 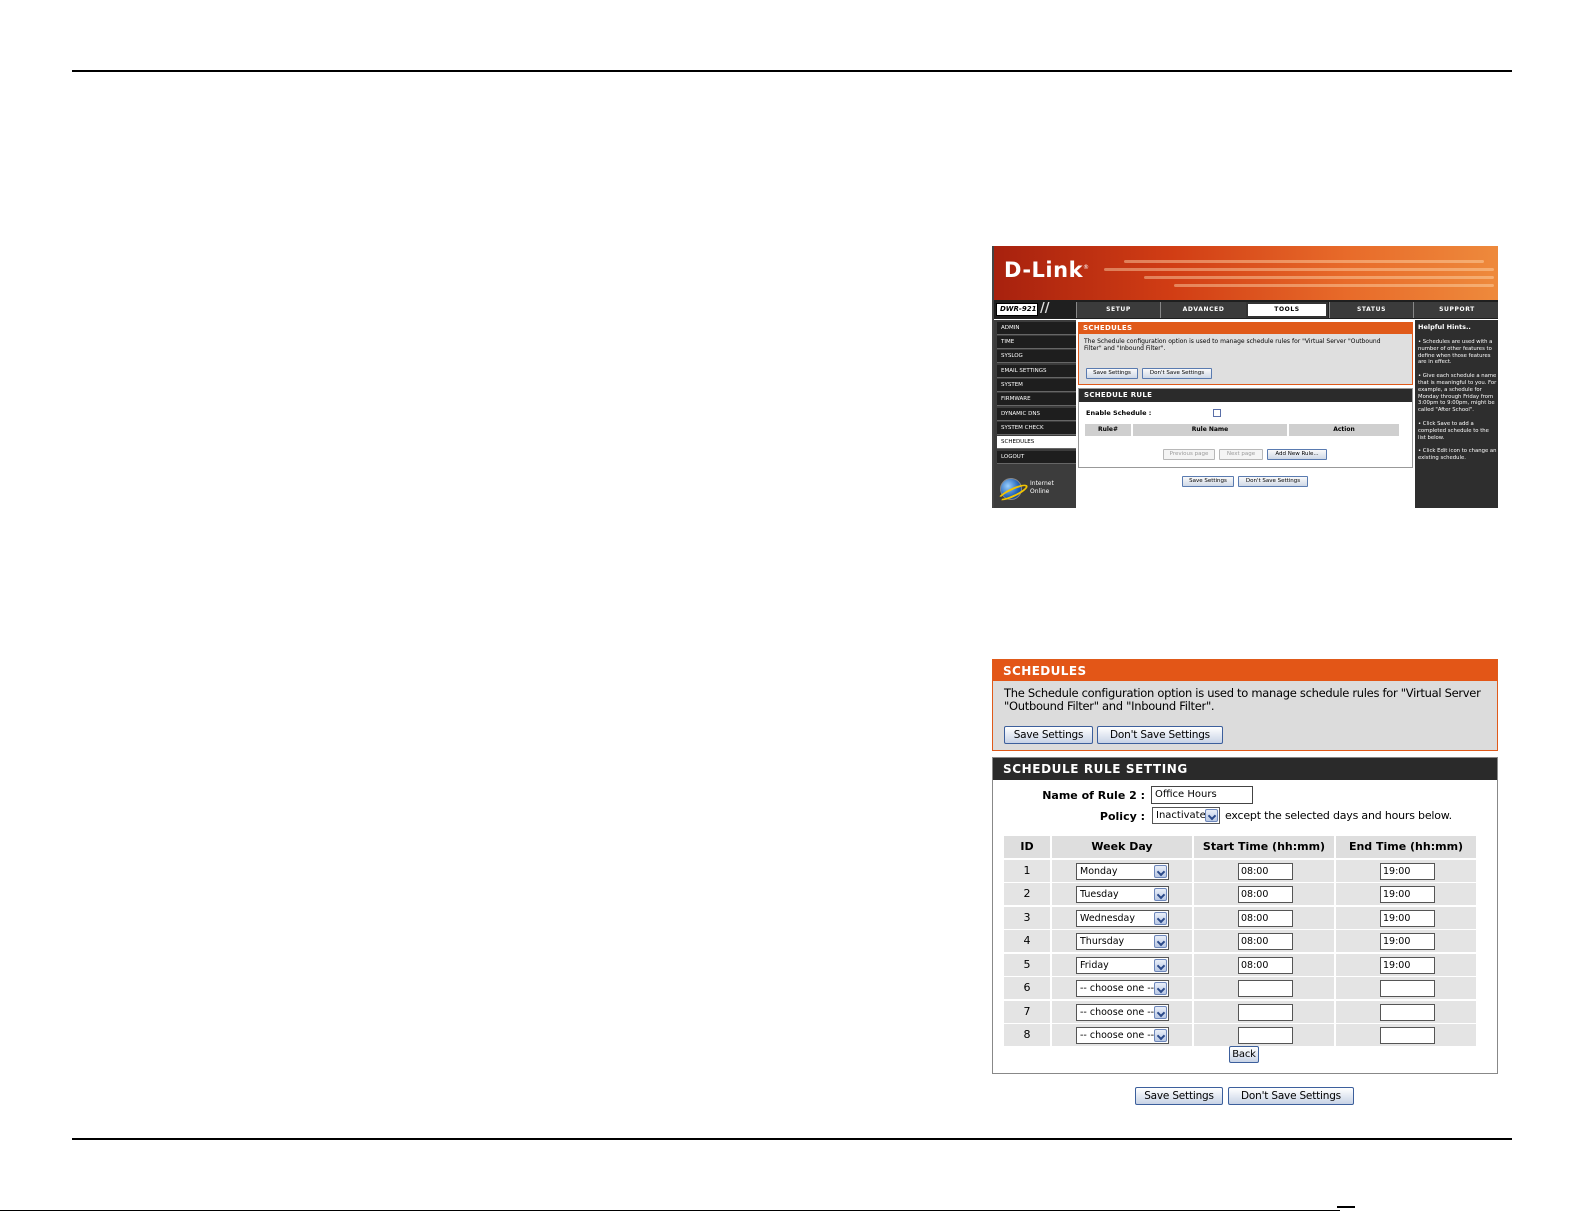 What do you see at coordinates (1241, 454) in the screenshot?
I see `next-page-button: Next page` at bounding box center [1241, 454].